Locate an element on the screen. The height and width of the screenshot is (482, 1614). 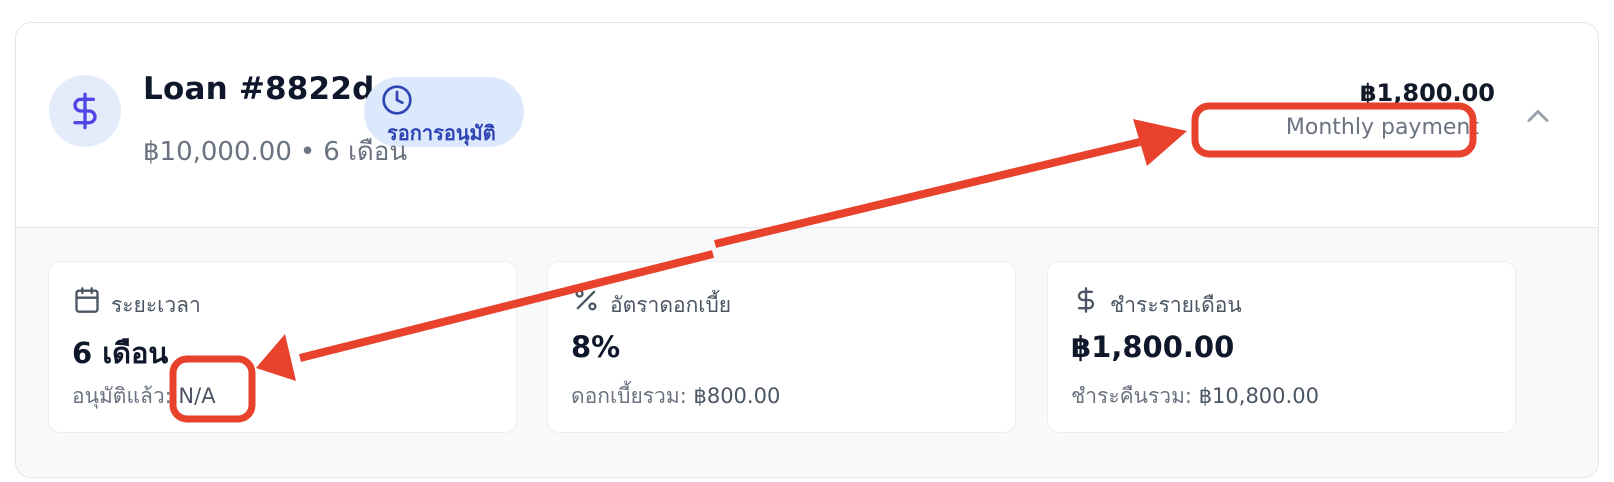
loan-summary: ฿10,000.00 • 6 เดือน is located at coordinates (275, 151).